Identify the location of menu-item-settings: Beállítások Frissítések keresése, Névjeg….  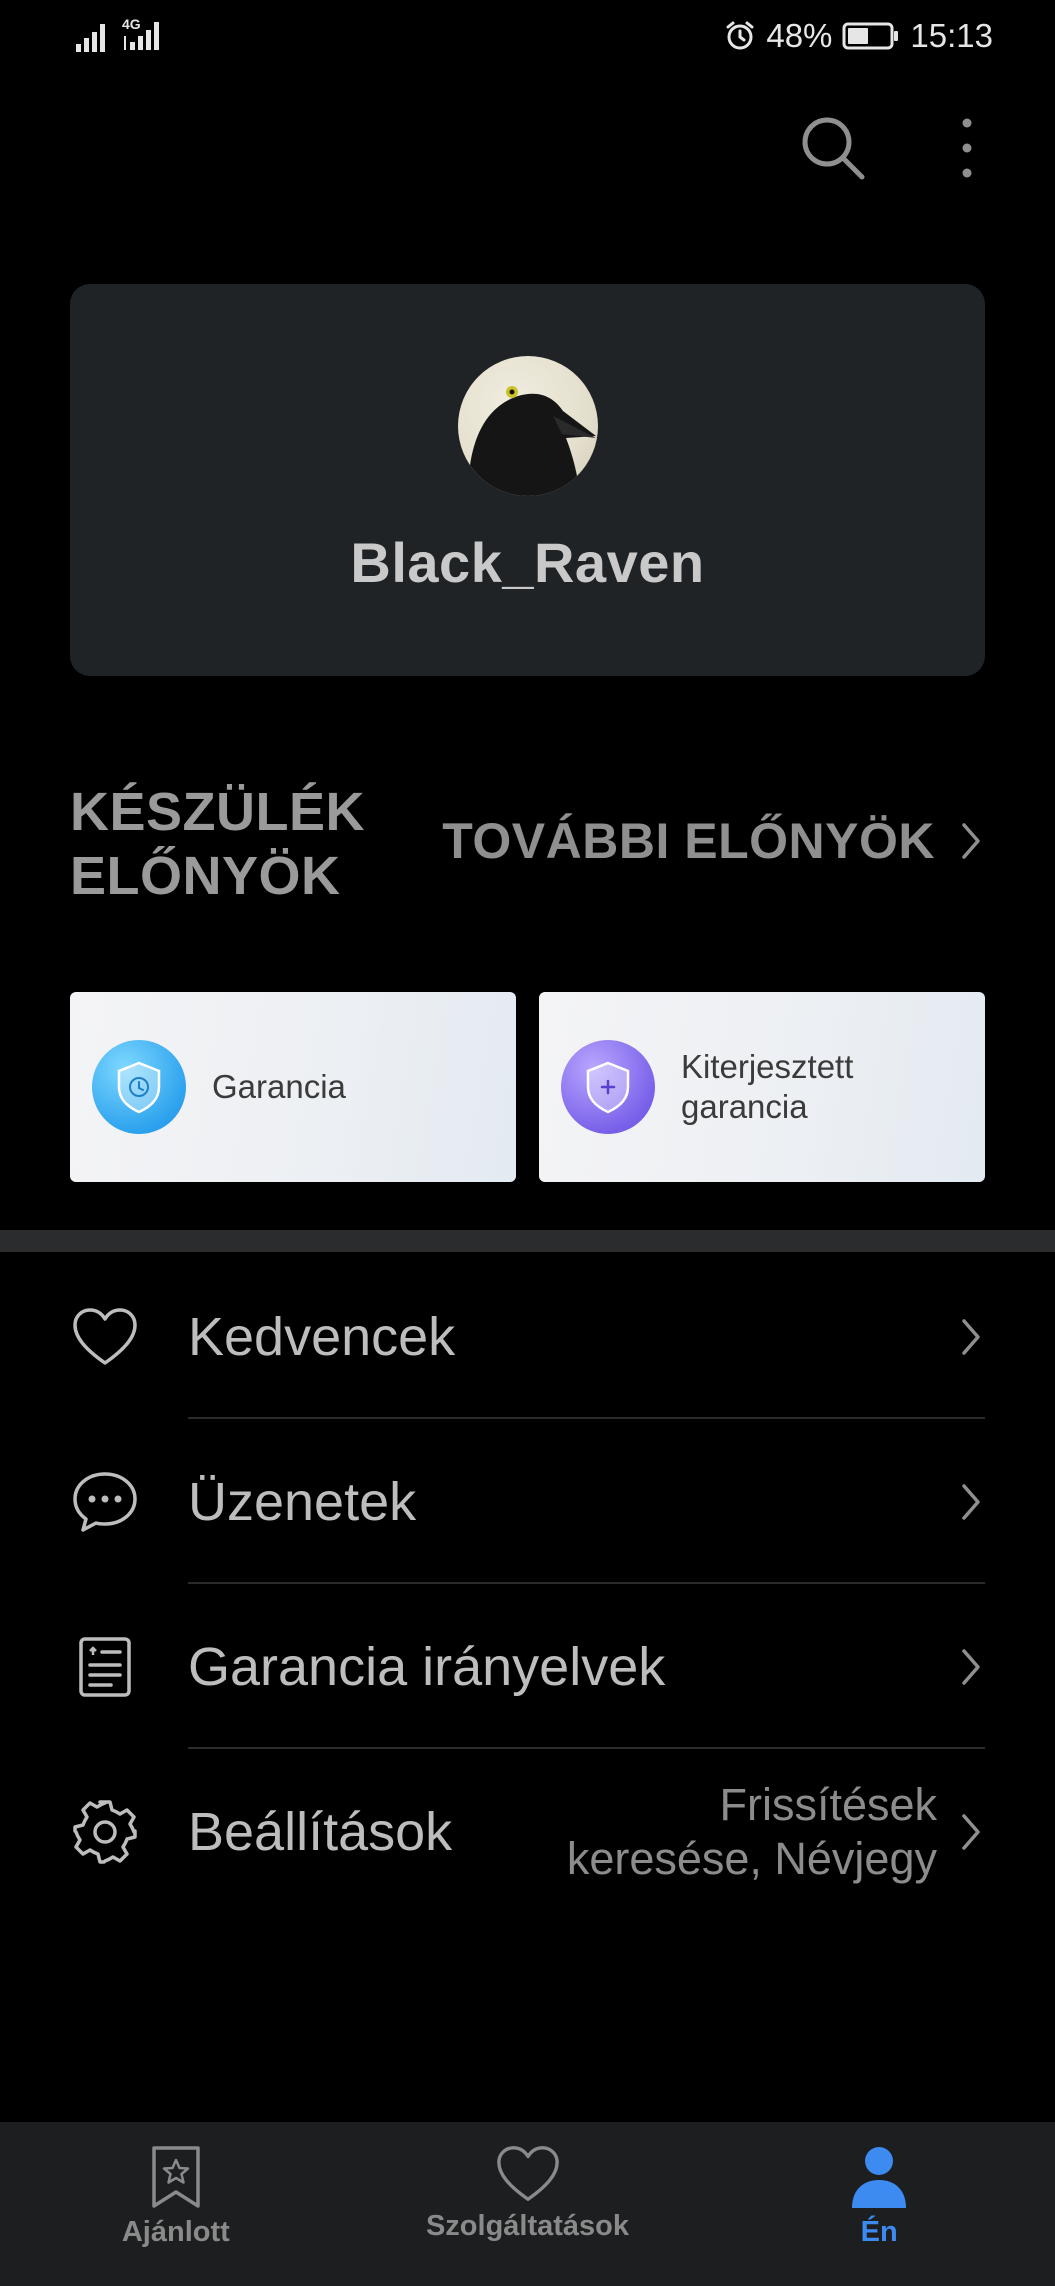
(527, 1831).